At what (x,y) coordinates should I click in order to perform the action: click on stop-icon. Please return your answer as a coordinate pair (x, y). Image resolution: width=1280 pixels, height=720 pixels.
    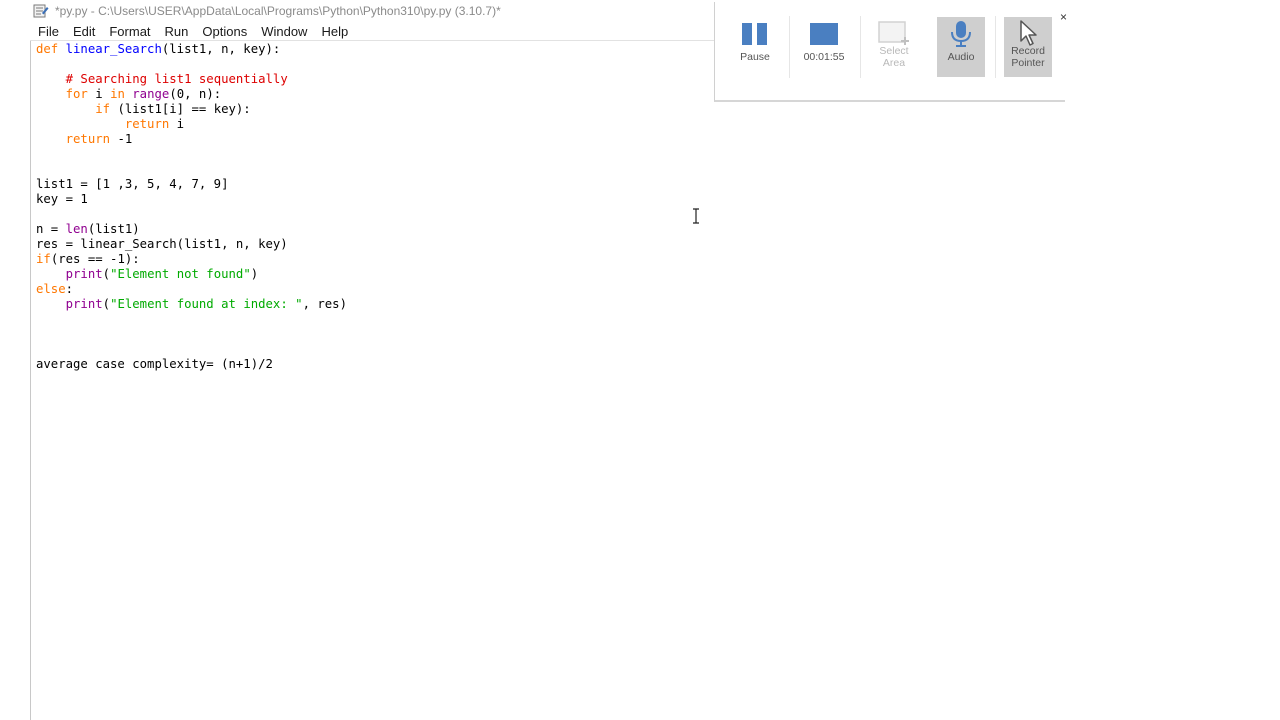
    Looking at the image, I should click on (824, 34).